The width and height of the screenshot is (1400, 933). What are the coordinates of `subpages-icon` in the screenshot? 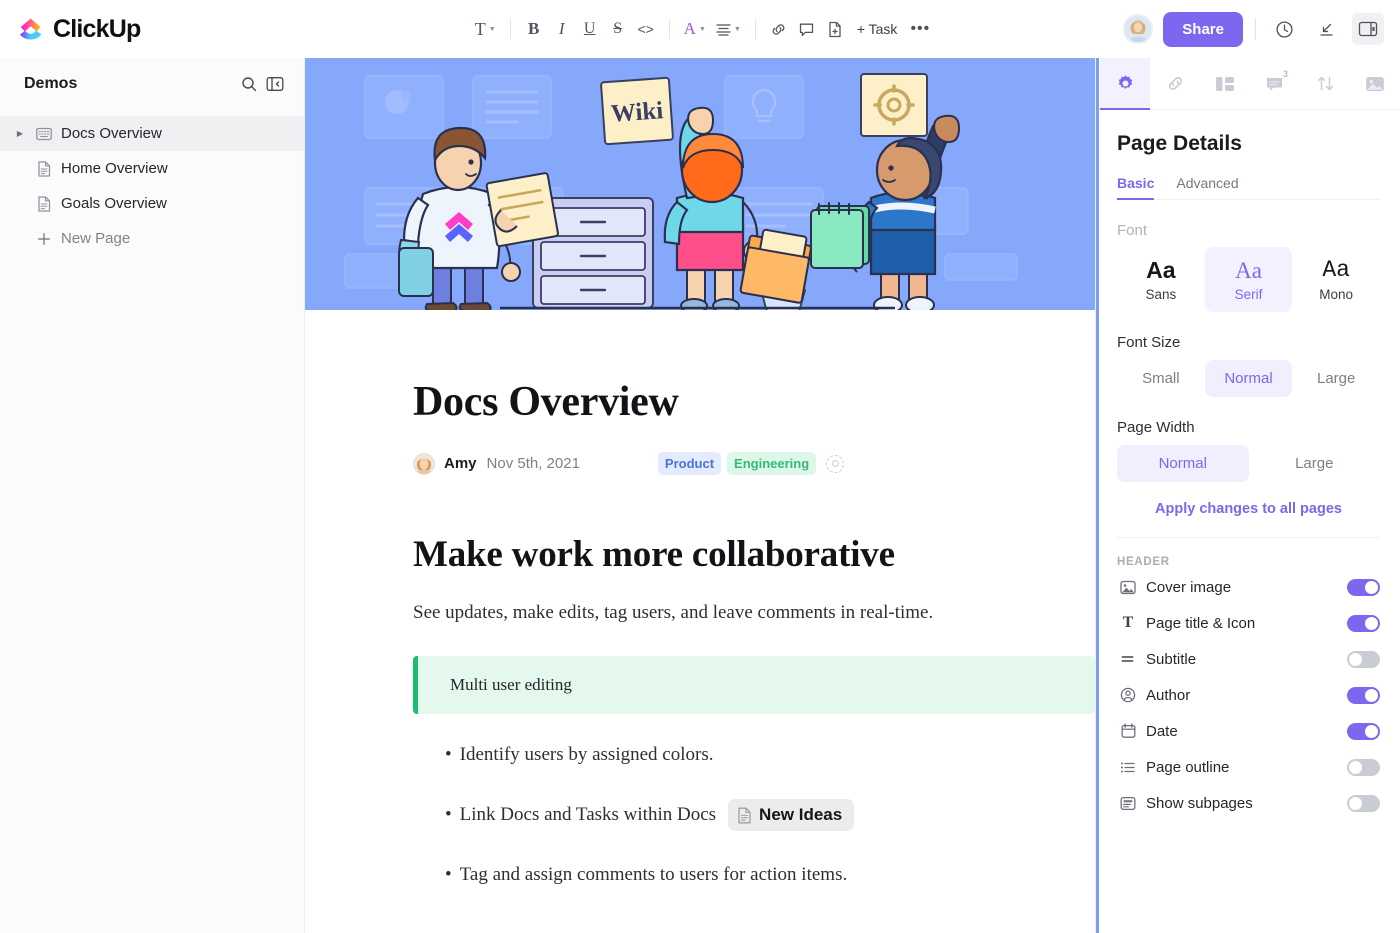 It's located at (1128, 803).